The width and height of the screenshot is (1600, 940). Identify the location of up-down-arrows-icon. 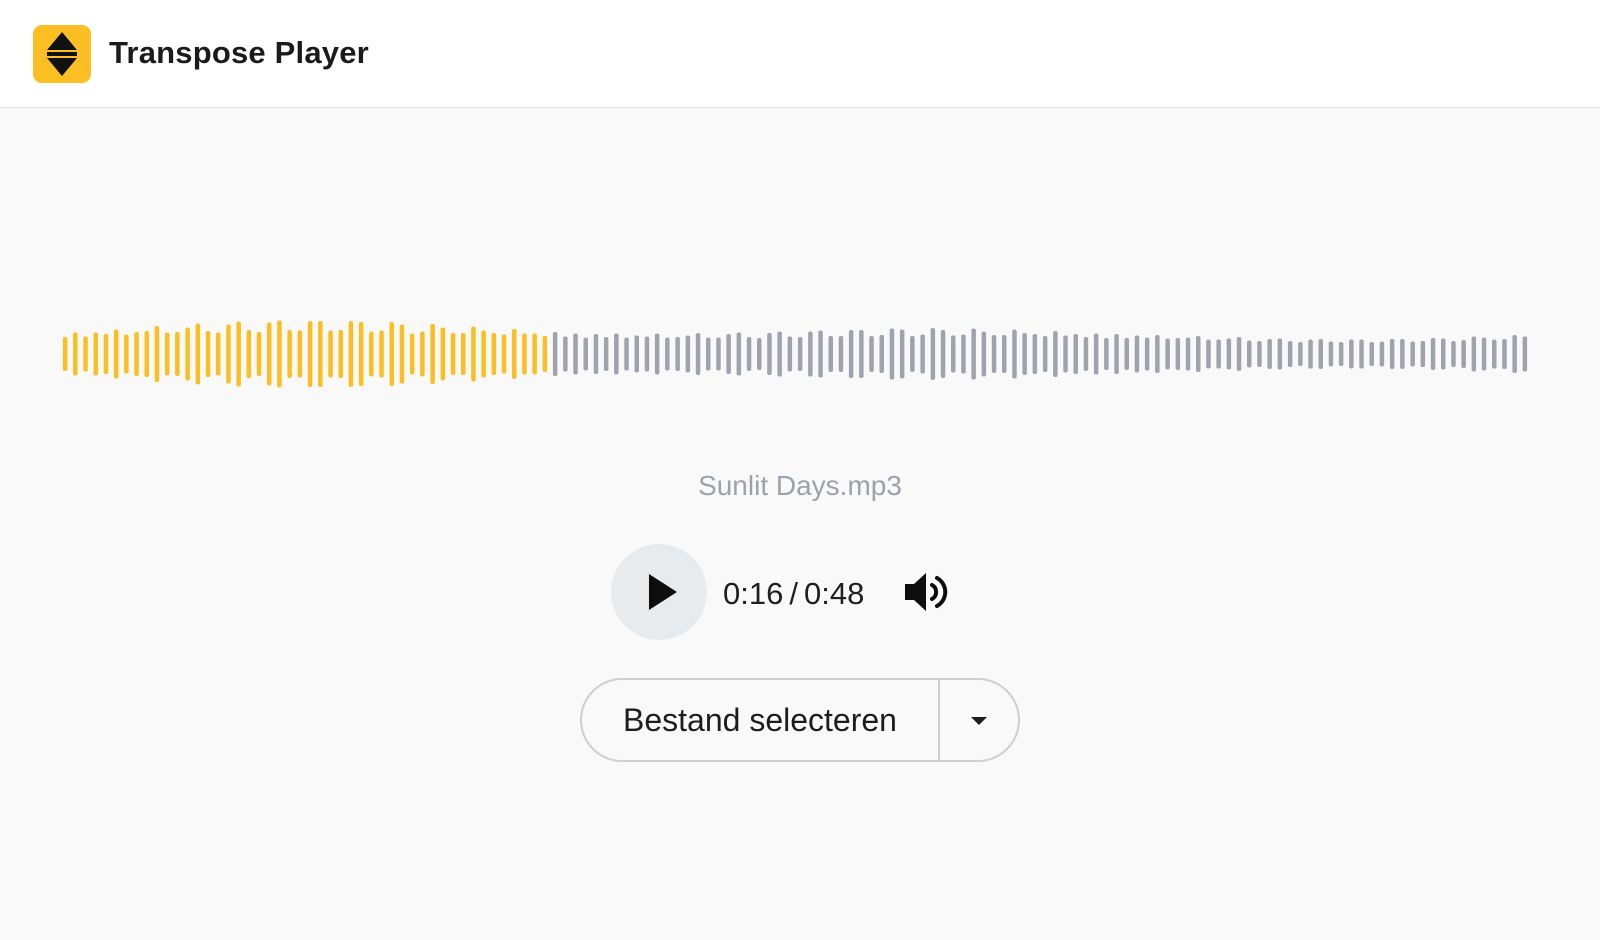
(62, 54).